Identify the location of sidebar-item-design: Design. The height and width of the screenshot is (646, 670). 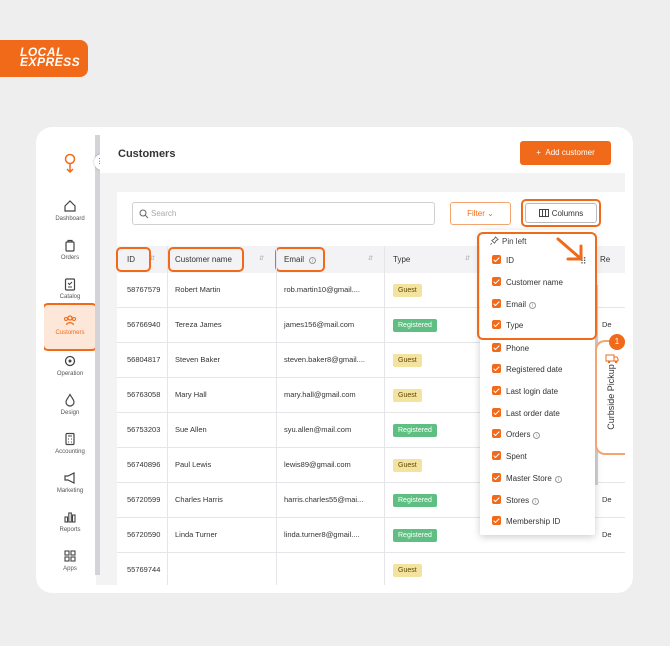
(70, 411).